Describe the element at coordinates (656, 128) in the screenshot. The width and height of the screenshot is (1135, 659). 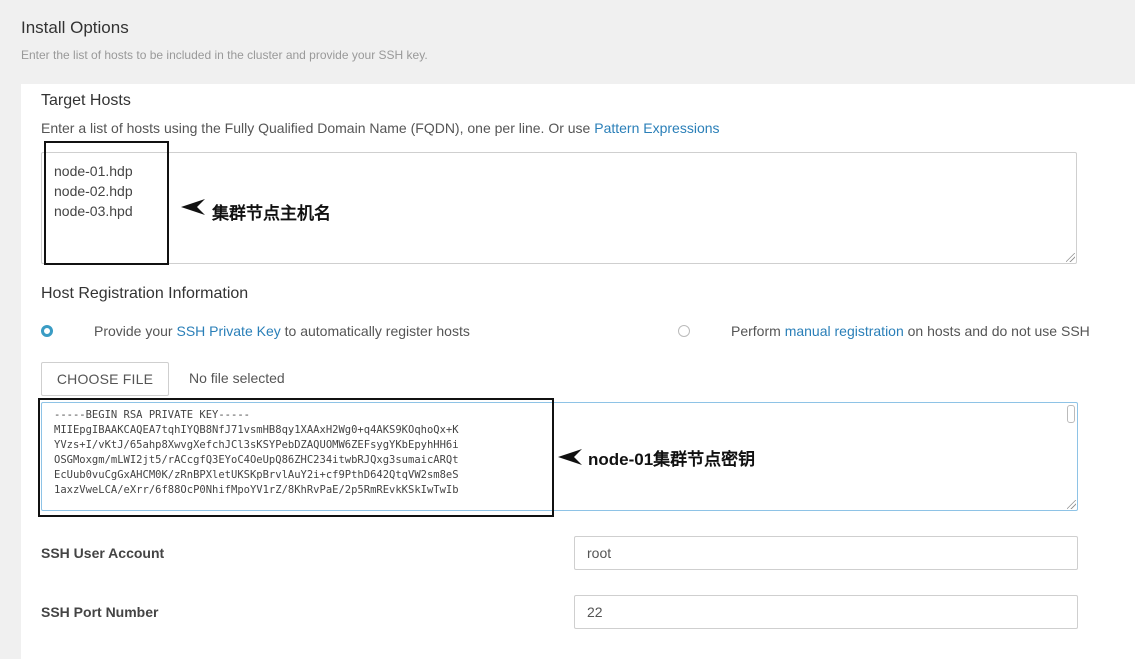
I see `pattern-expressions-link: Pattern Expressions` at that location.